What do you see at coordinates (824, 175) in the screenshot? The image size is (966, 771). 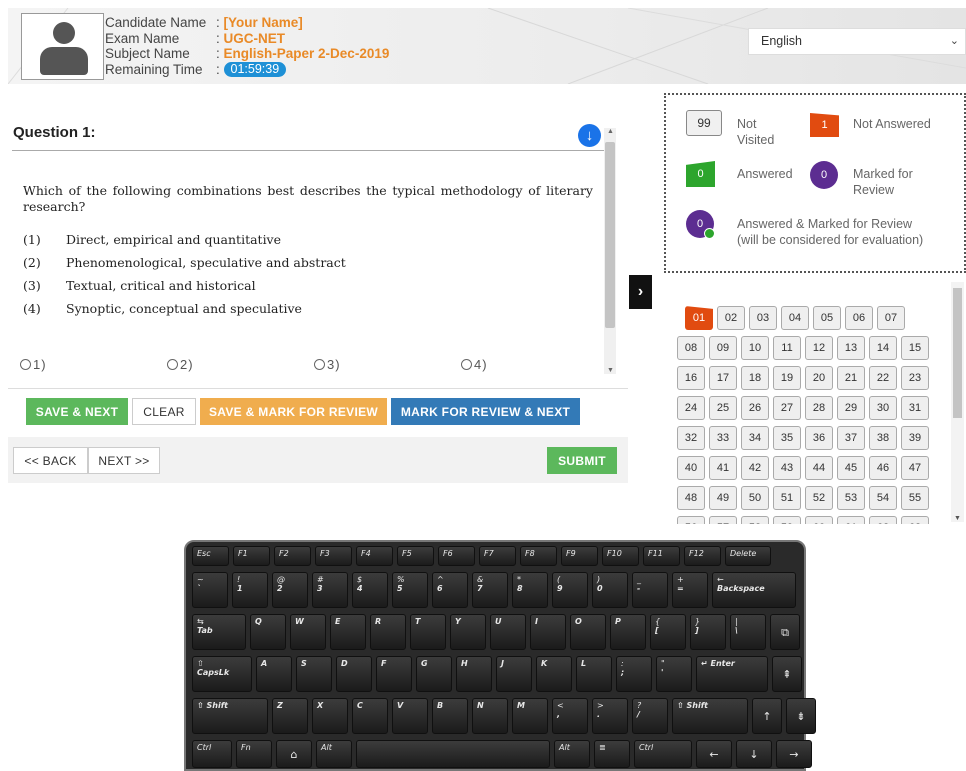 I see `marked-review-badge: 0` at bounding box center [824, 175].